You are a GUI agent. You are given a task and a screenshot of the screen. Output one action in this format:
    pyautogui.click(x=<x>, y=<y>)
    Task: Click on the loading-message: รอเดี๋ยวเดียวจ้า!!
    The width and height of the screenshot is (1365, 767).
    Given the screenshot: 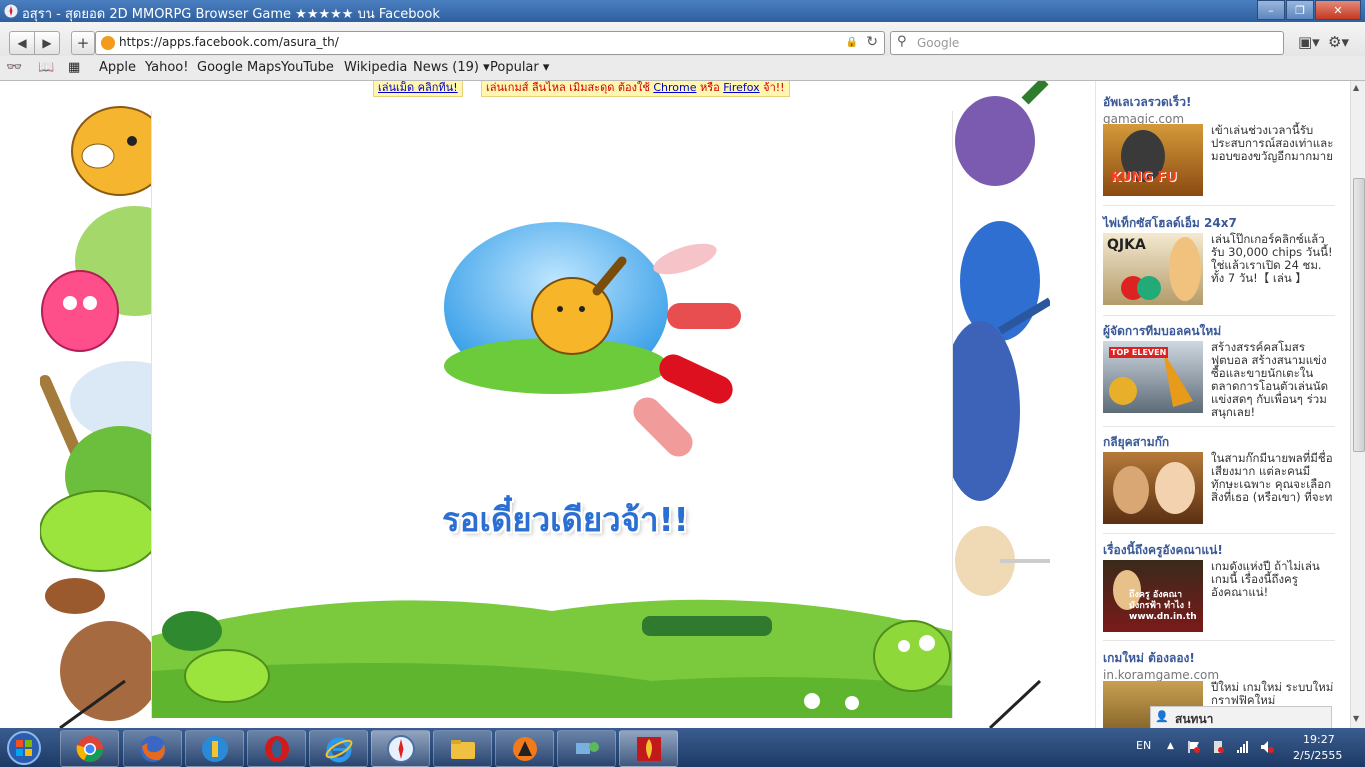 What is the action you would take?
    pyautogui.click(x=565, y=519)
    